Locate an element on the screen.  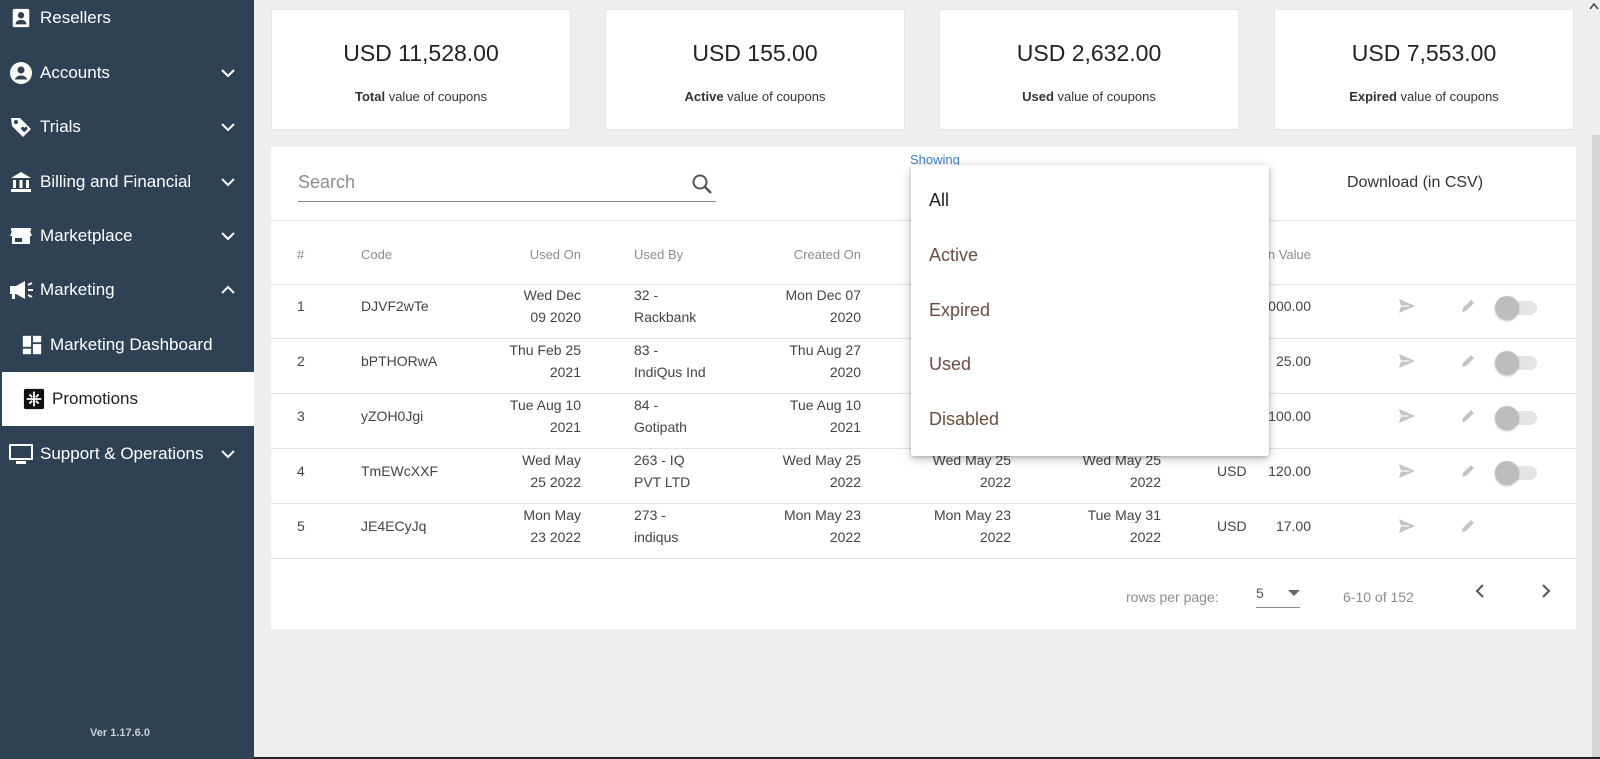
sidebar-item-label: Accounts is located at coordinates (75, 72).